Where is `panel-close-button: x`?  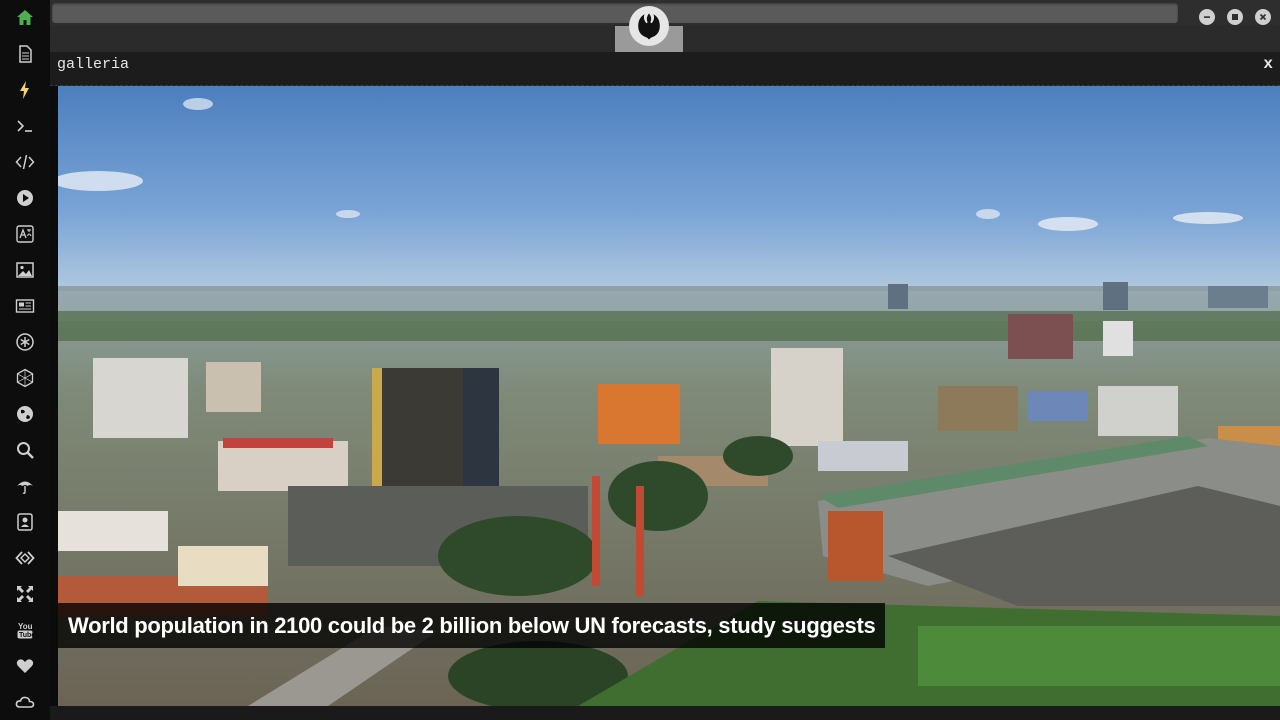
panel-close-button: x is located at coordinates (1268, 64).